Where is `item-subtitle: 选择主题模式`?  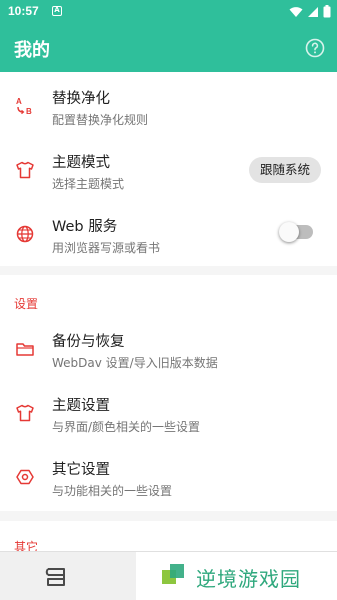 item-subtitle: 选择主题模式 is located at coordinates (88, 184).